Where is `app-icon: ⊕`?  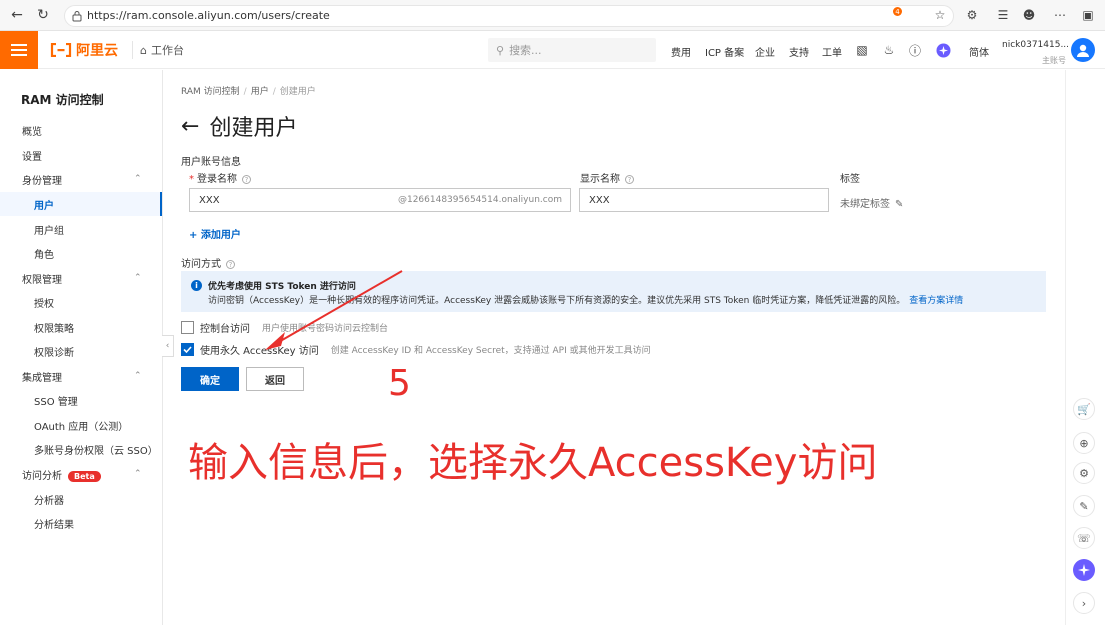 app-icon: ⊕ is located at coordinates (1084, 443).